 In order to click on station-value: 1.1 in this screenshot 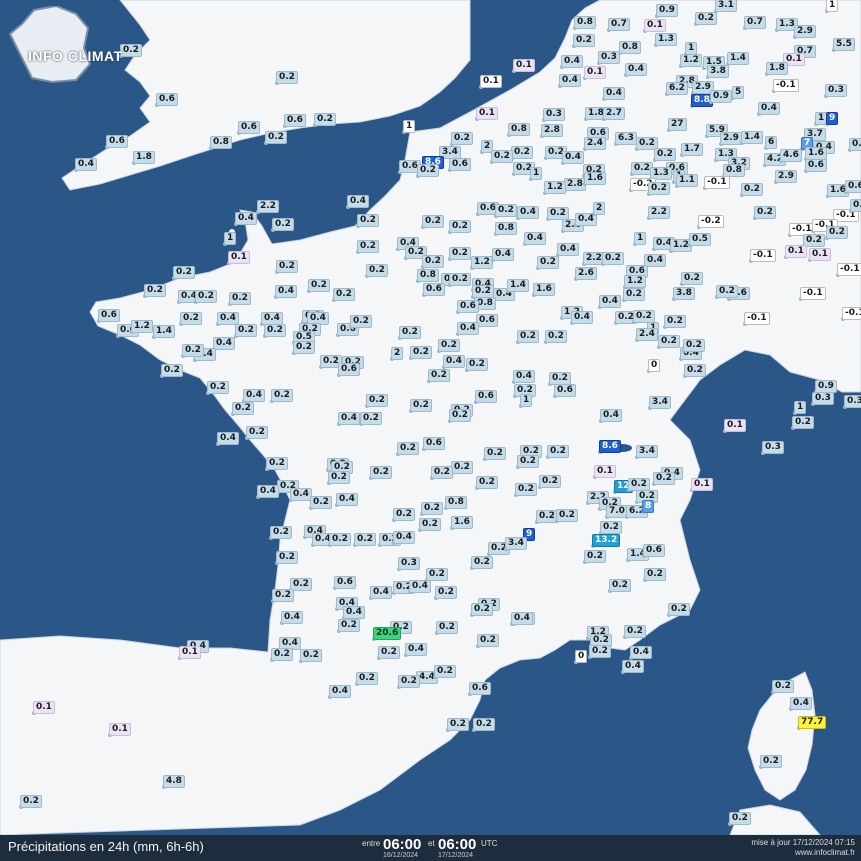, I will do `click(687, 180)`.